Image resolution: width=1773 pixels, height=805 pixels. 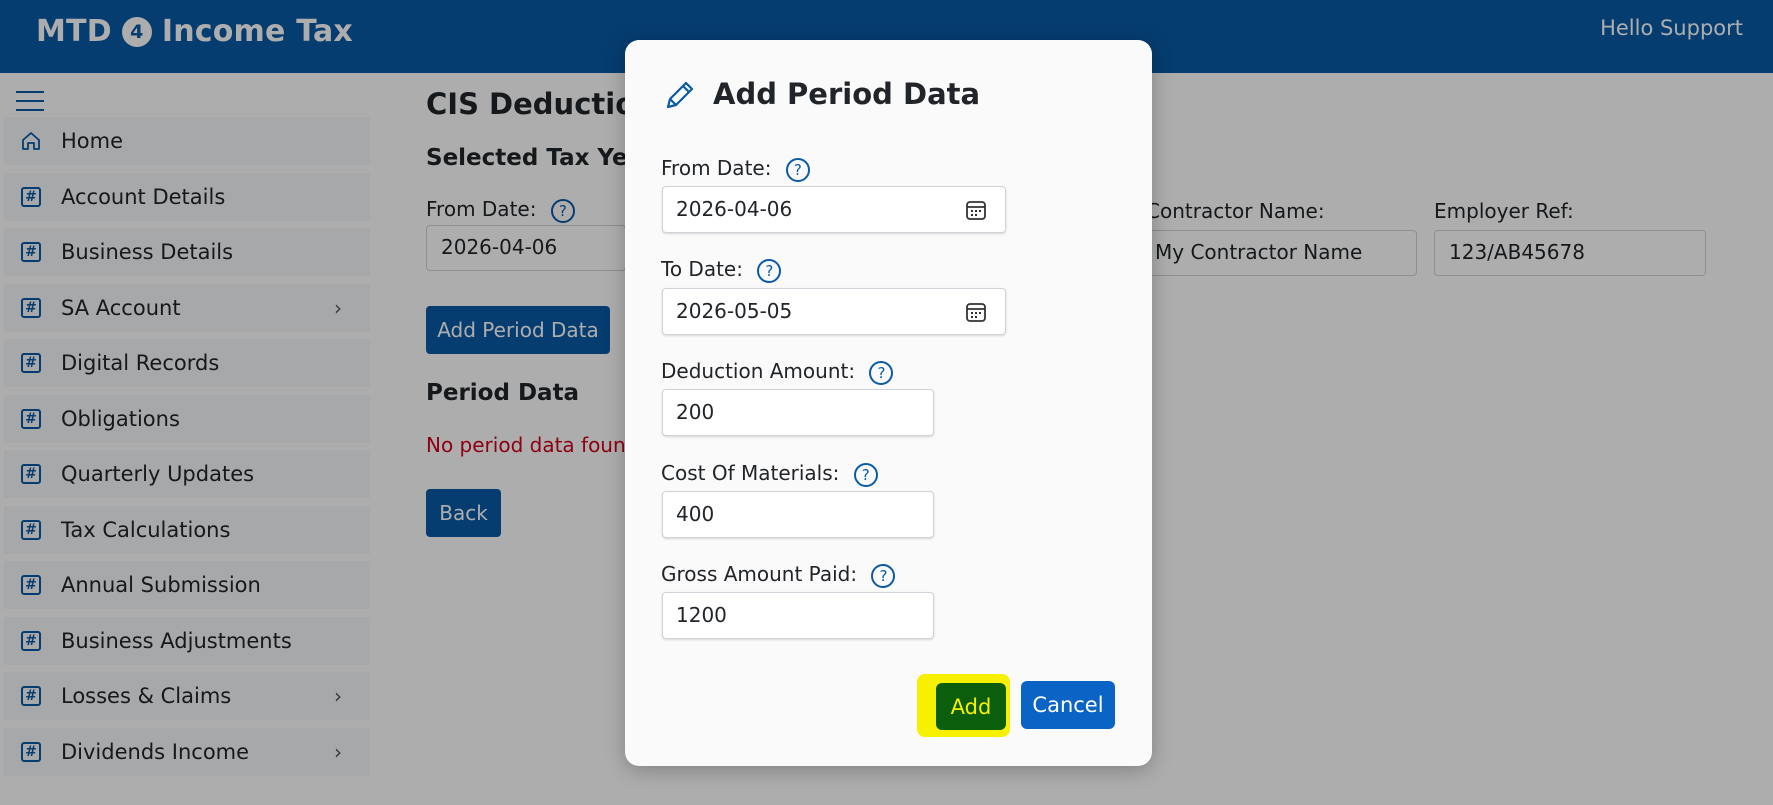 I want to click on gross-amount-paid-label: Gross Amount Paid: ?, so click(x=778, y=575).